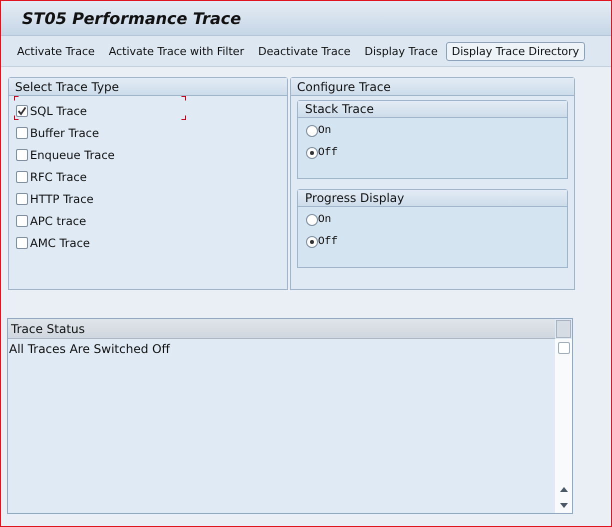 The width and height of the screenshot is (612, 527). I want to click on scroll-up-icon, so click(564, 489).